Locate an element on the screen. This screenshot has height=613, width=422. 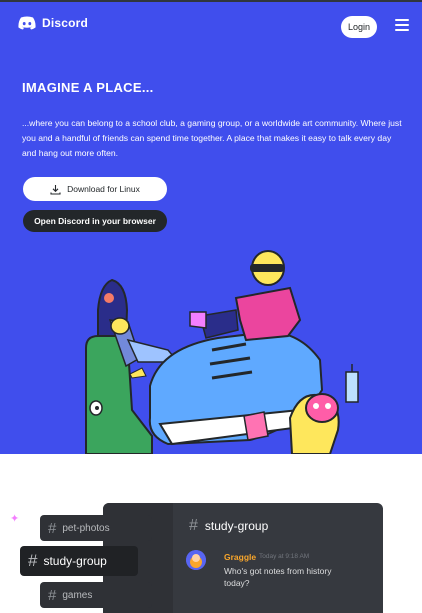
channel-pill-pet-photos: # pet-photos is located at coordinates (96, 528).